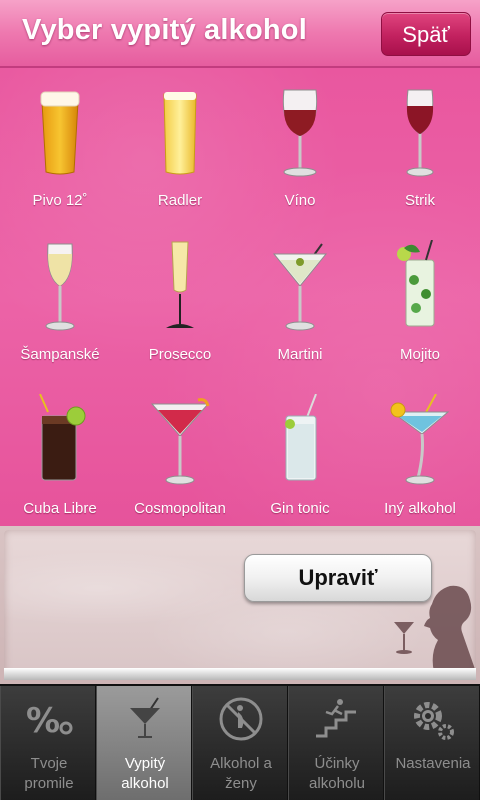 The width and height of the screenshot is (480, 800). I want to click on martini-glass-icon, so click(300, 287).